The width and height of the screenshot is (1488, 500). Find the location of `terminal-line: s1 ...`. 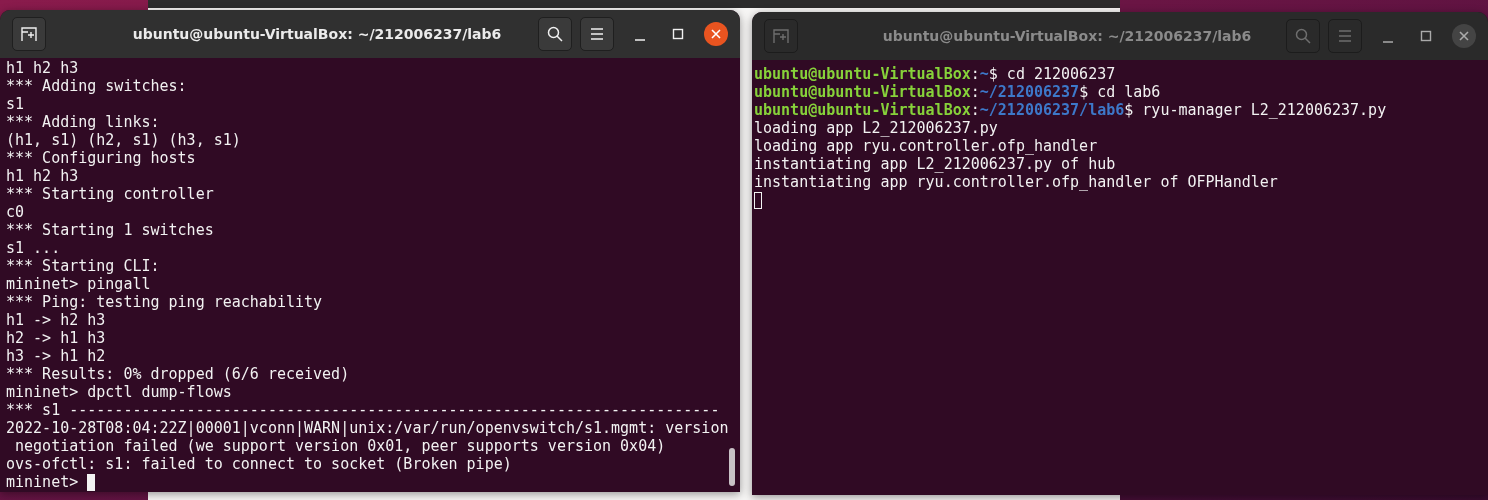

terminal-line: s1 ... is located at coordinates (33, 248).